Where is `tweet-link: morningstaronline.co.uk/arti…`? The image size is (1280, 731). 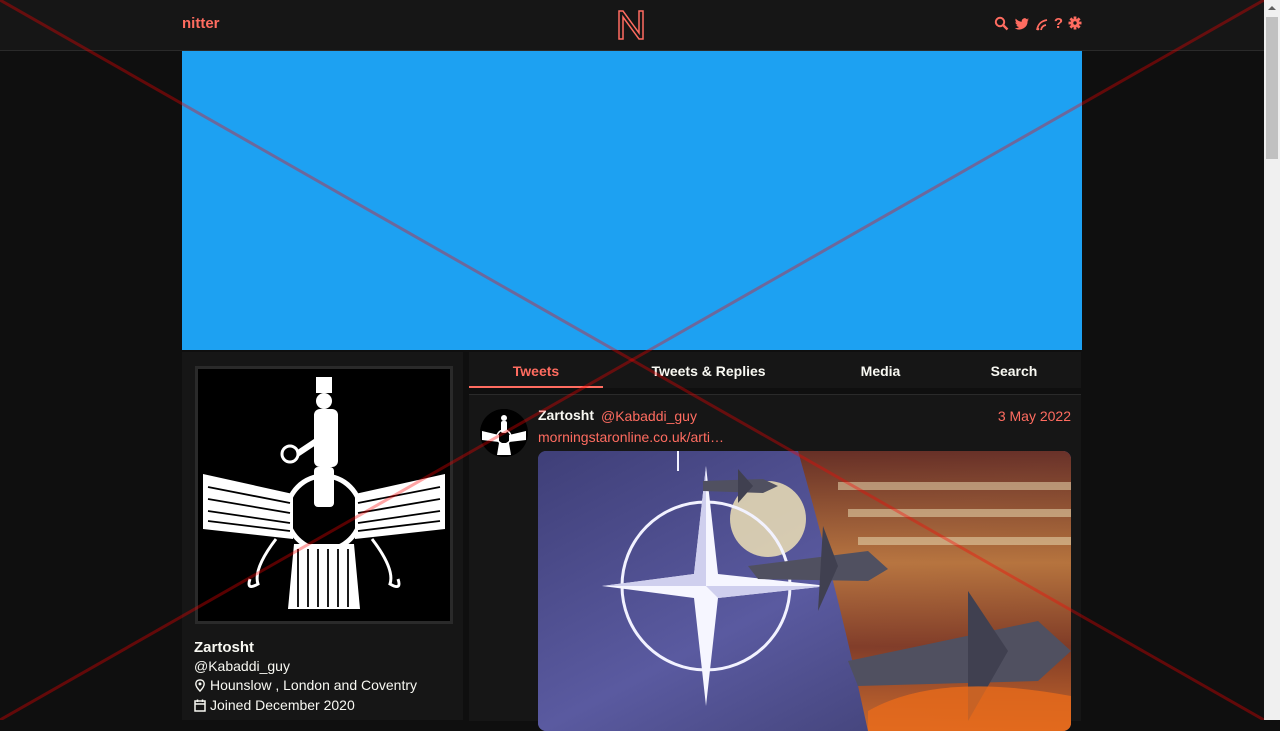 tweet-link: morningstaronline.co.uk/arti… is located at coordinates (631, 437).